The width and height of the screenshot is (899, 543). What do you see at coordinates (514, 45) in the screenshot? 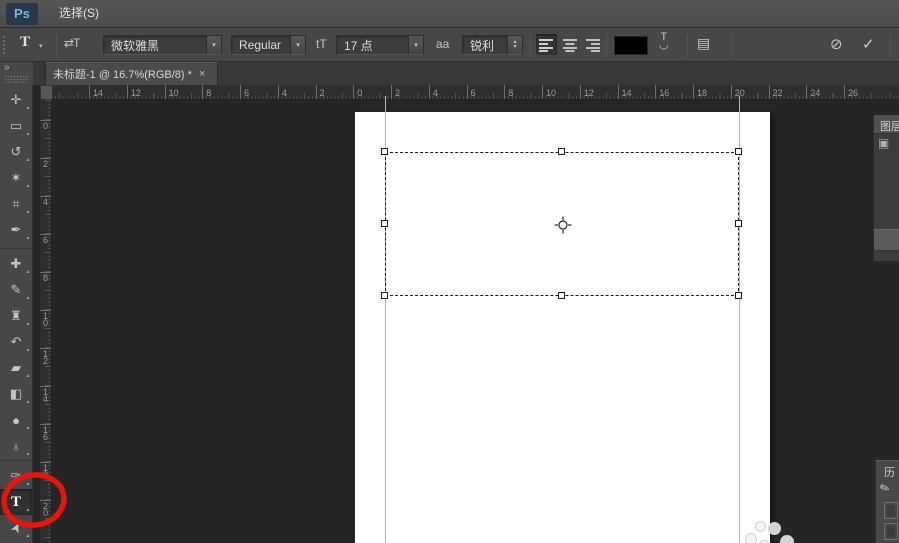
I see `spinner-arrows-icon: ▴ ▾` at bounding box center [514, 45].